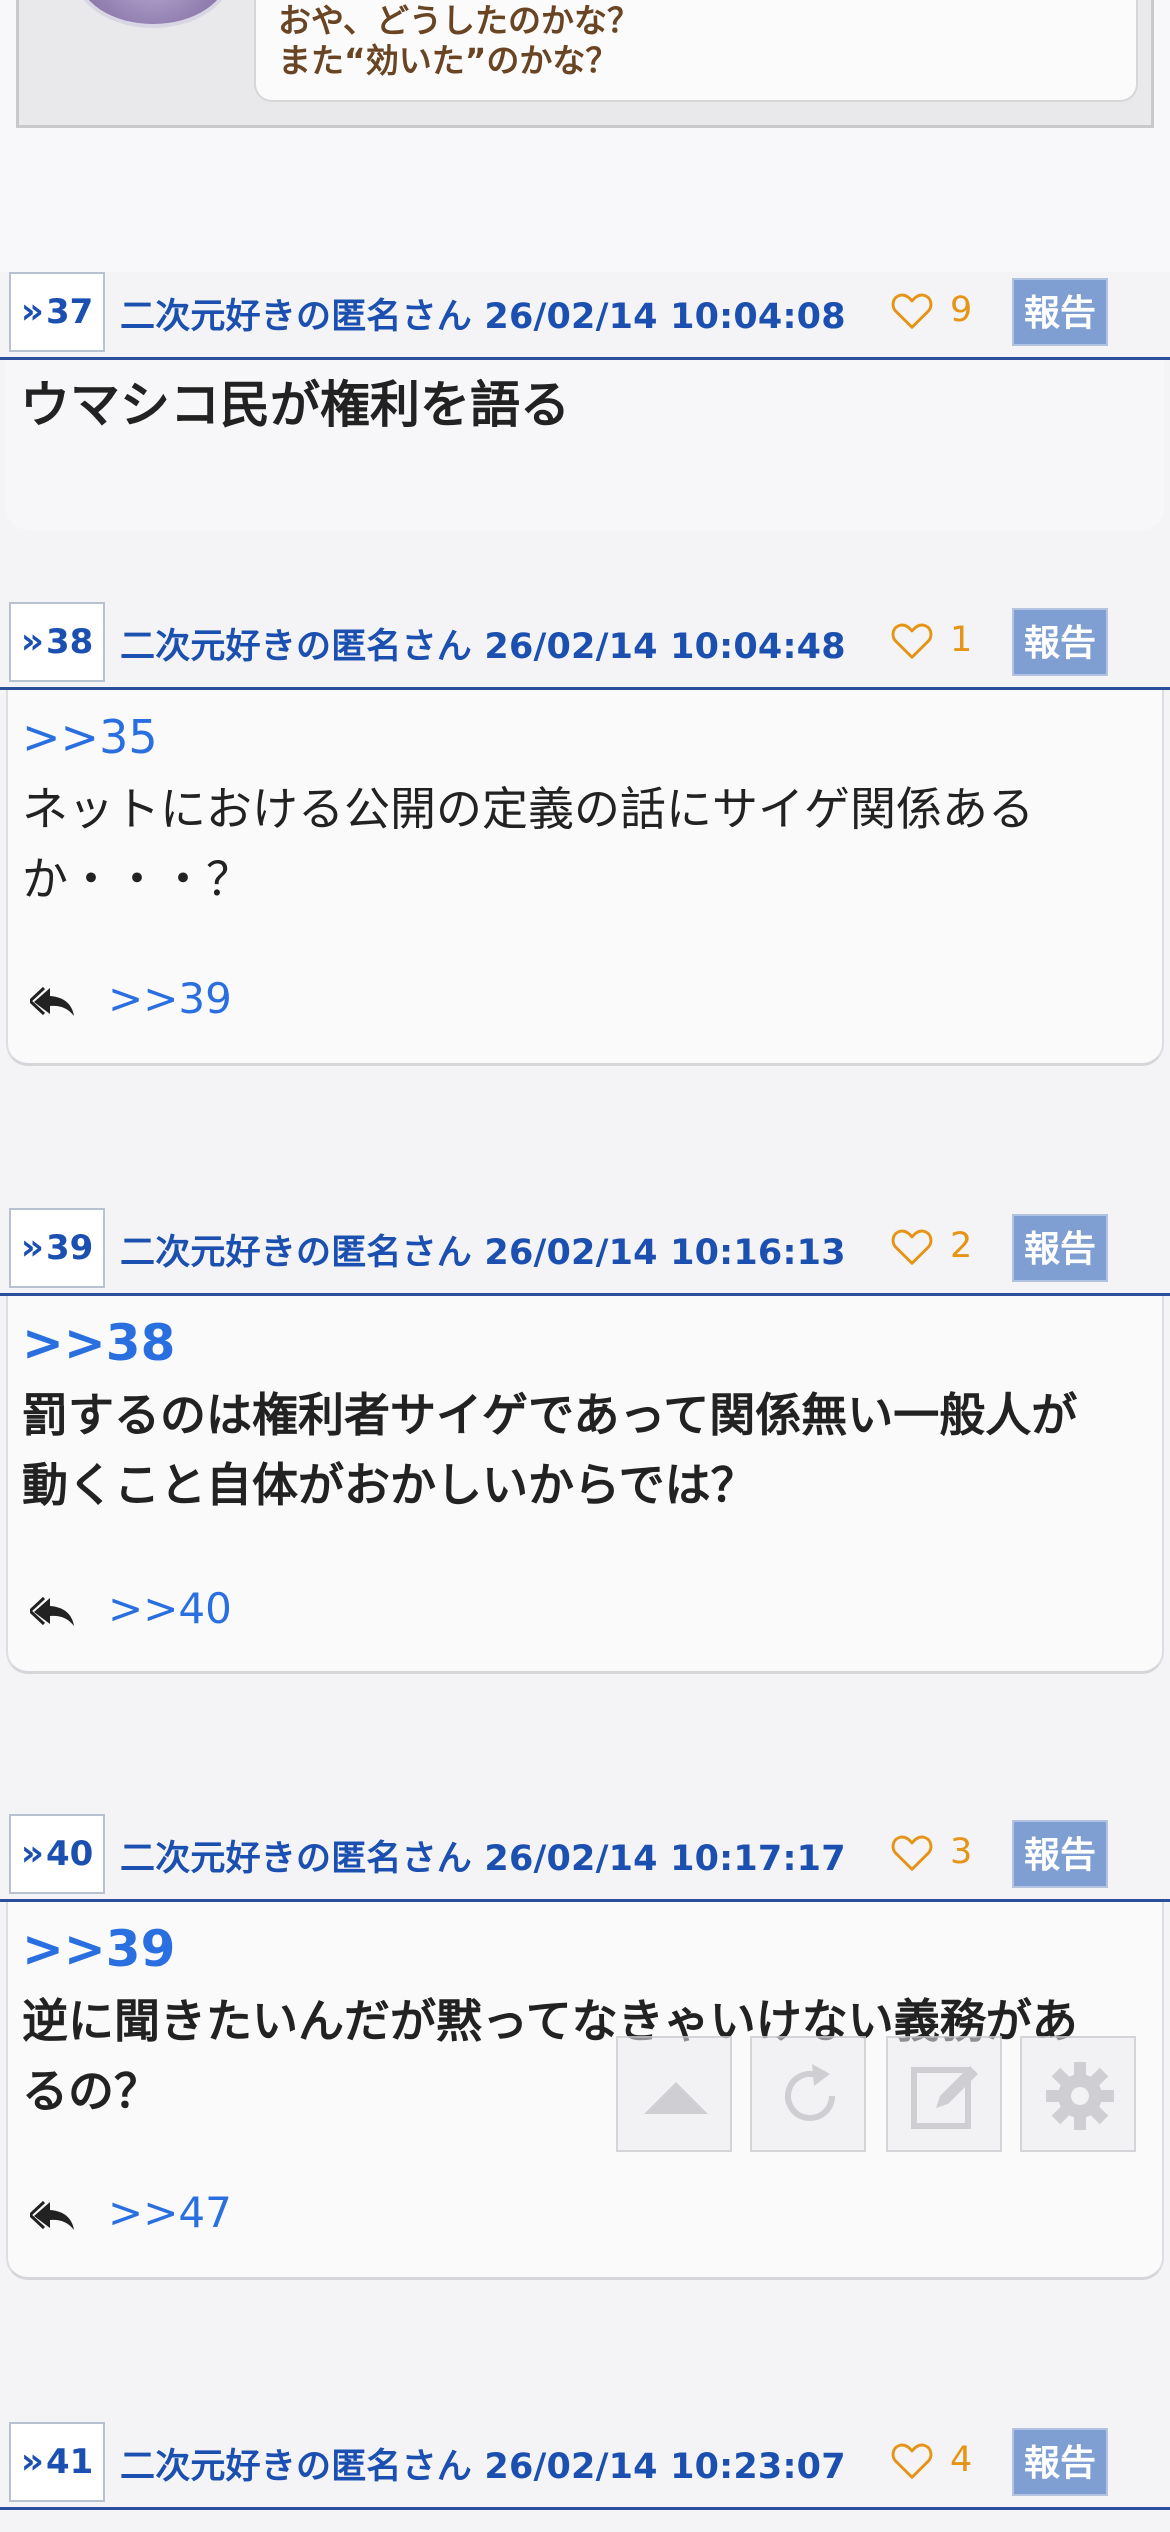 This screenshot has width=1170, height=2532. What do you see at coordinates (69, 1248) in the screenshot?
I see `post-number: 39` at bounding box center [69, 1248].